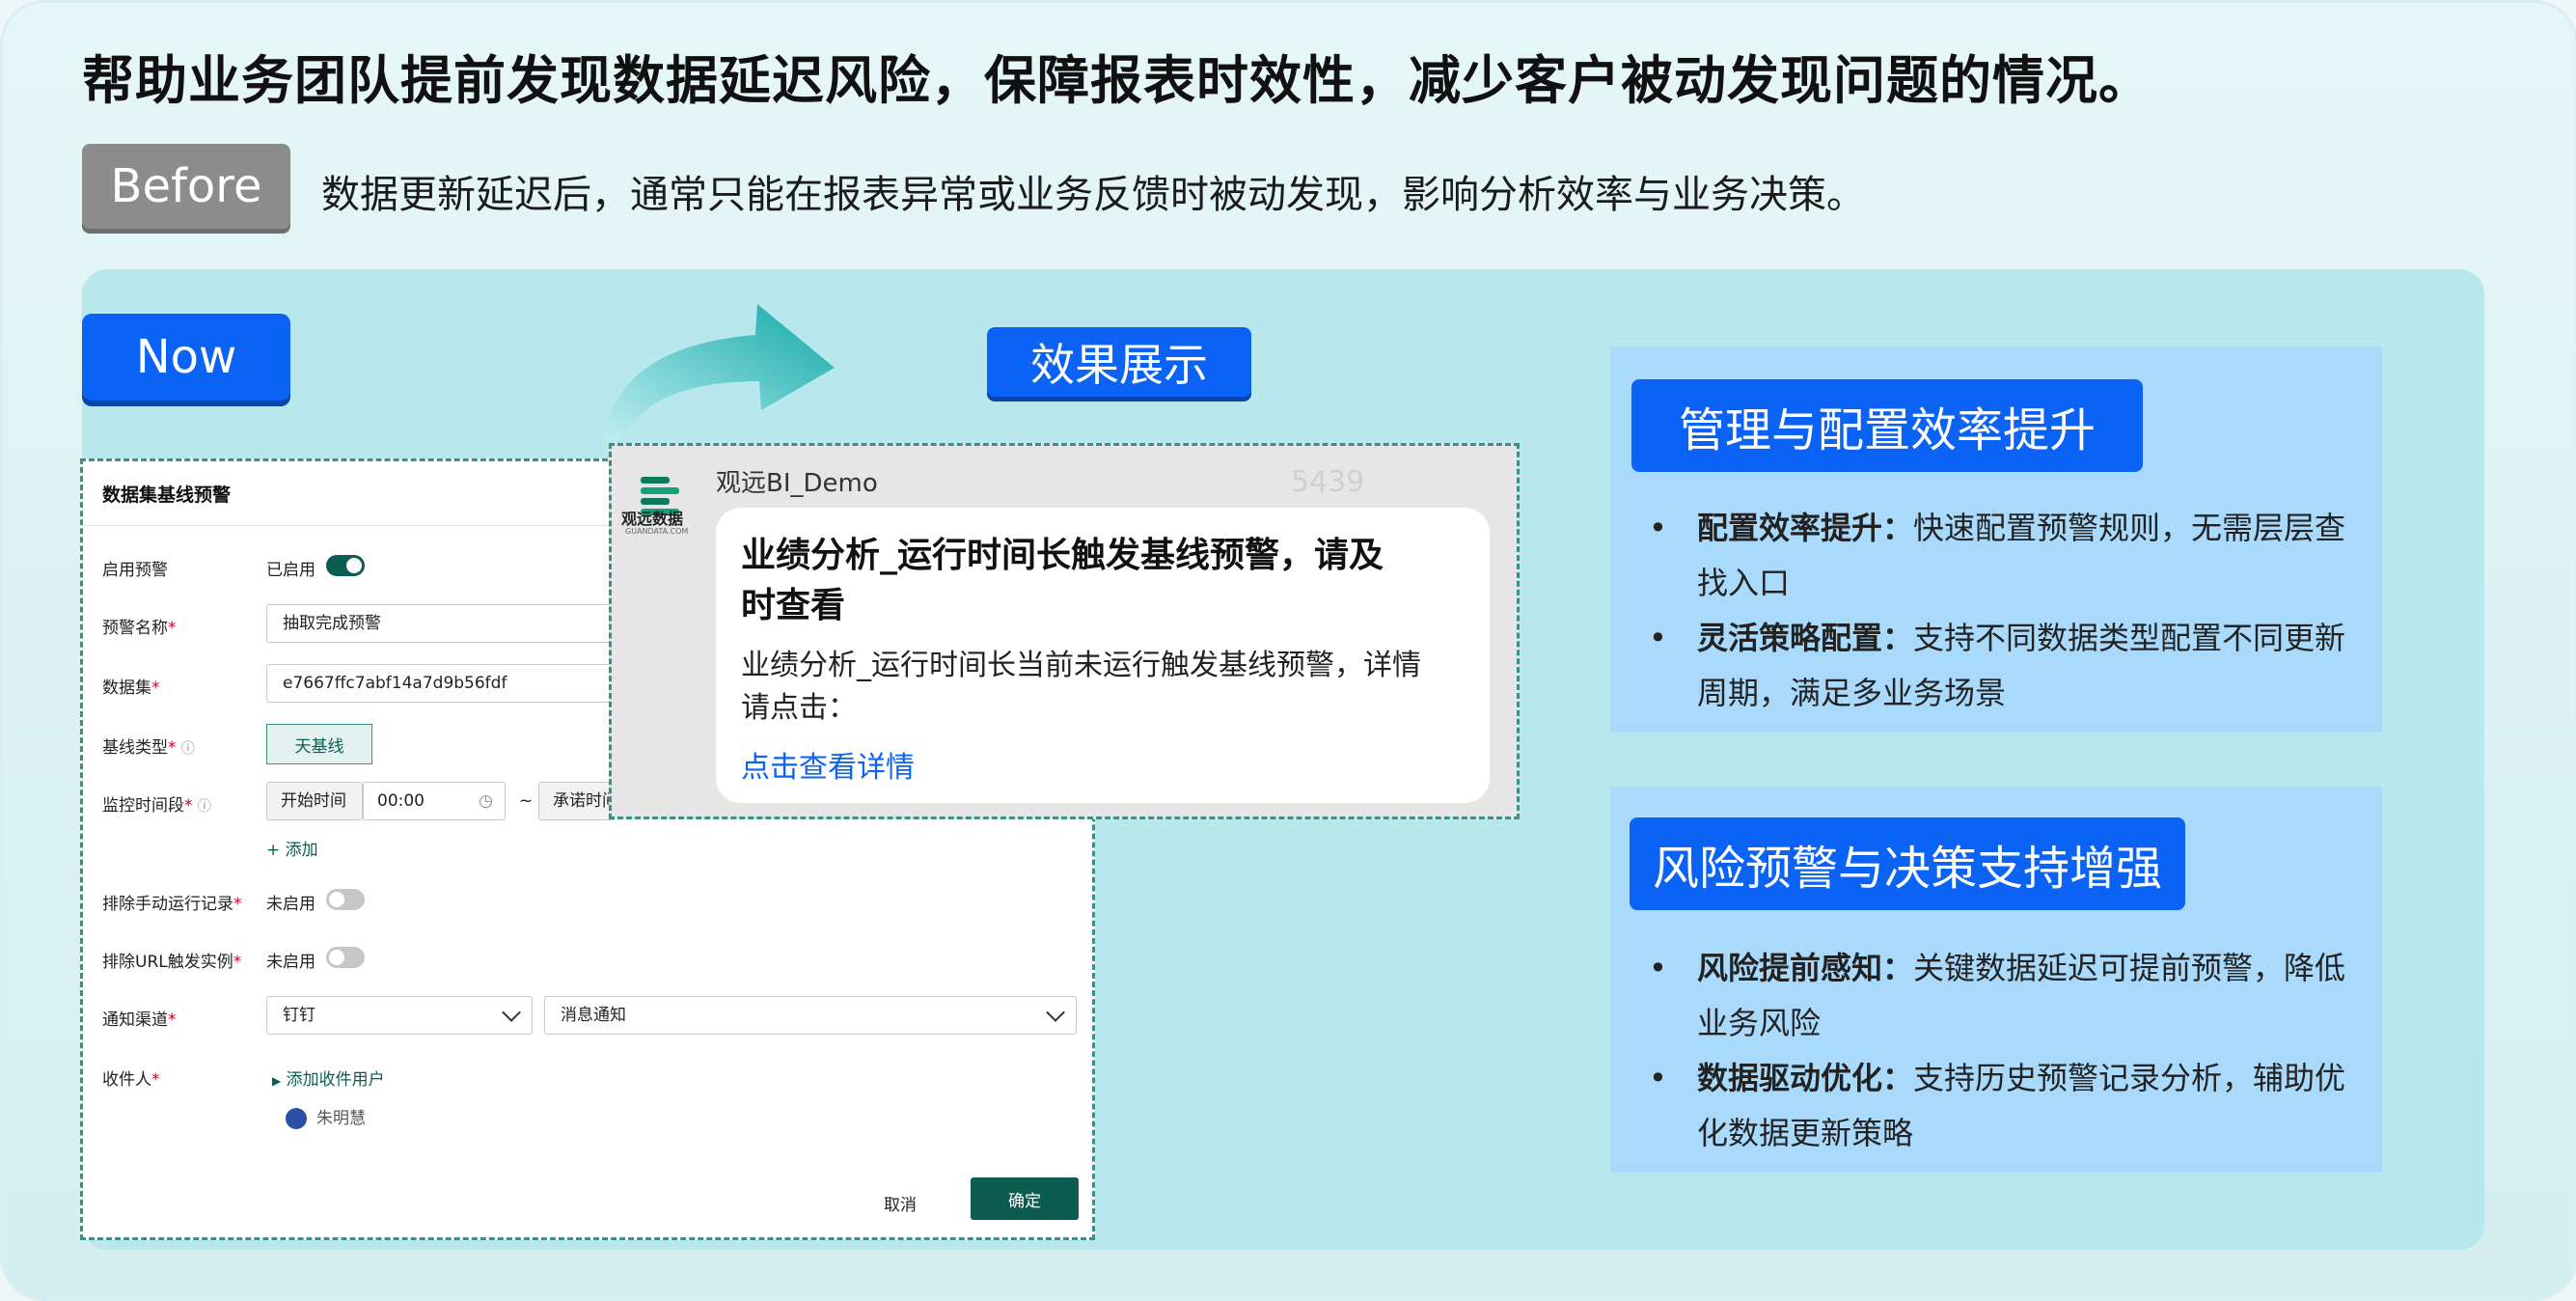 The width and height of the screenshot is (2576, 1301). Describe the element at coordinates (527, 801) in the screenshot. I see `time-range-tilde: ~` at that location.